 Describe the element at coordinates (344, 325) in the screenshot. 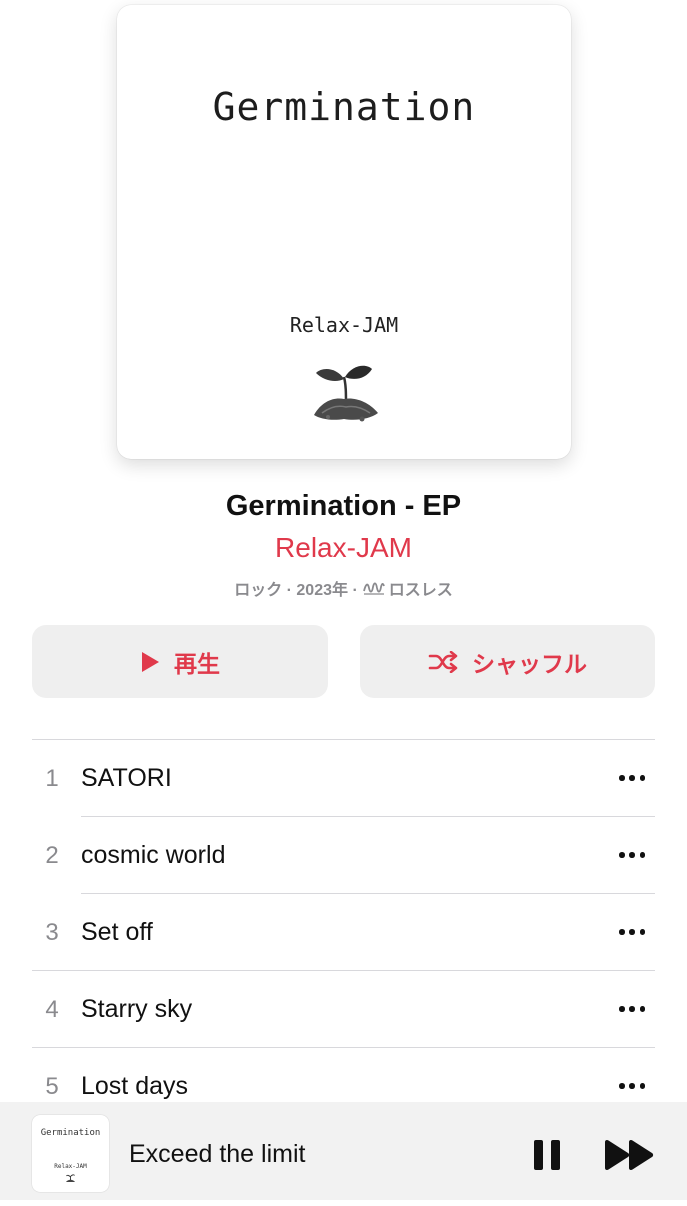

I see `artwork-artist: Relax-JAM` at that location.